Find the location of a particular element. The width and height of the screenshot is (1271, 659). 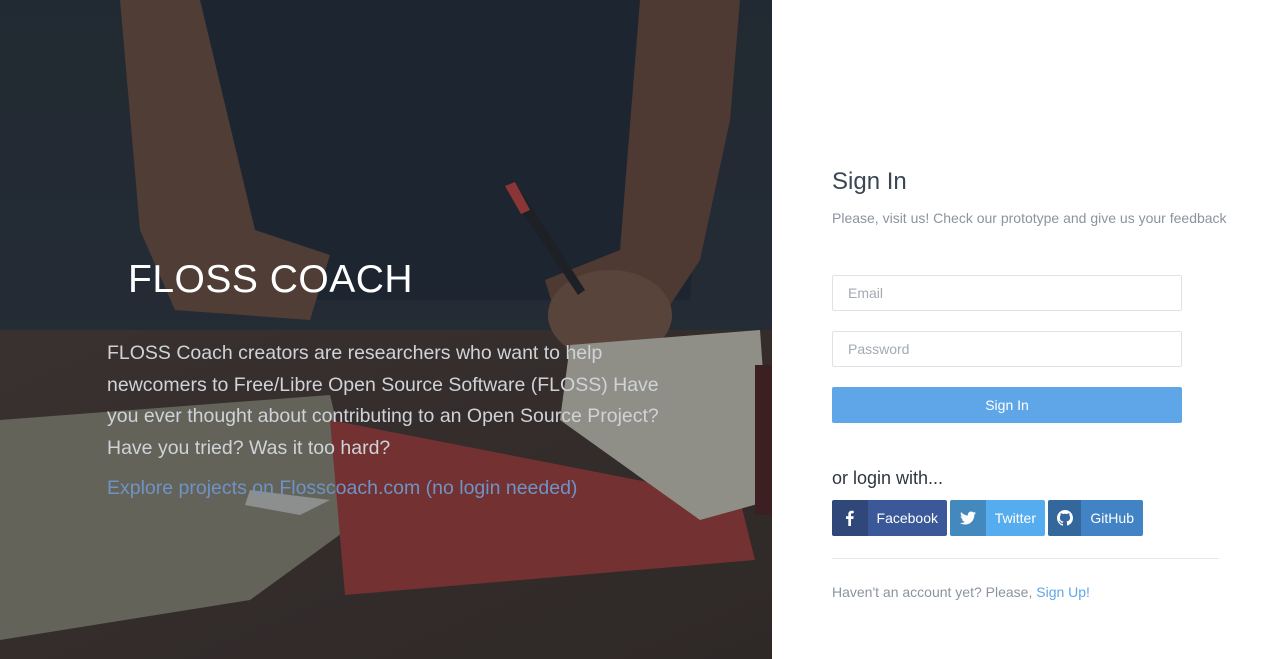

signup-link: Sign Up! is located at coordinates (1063, 592).